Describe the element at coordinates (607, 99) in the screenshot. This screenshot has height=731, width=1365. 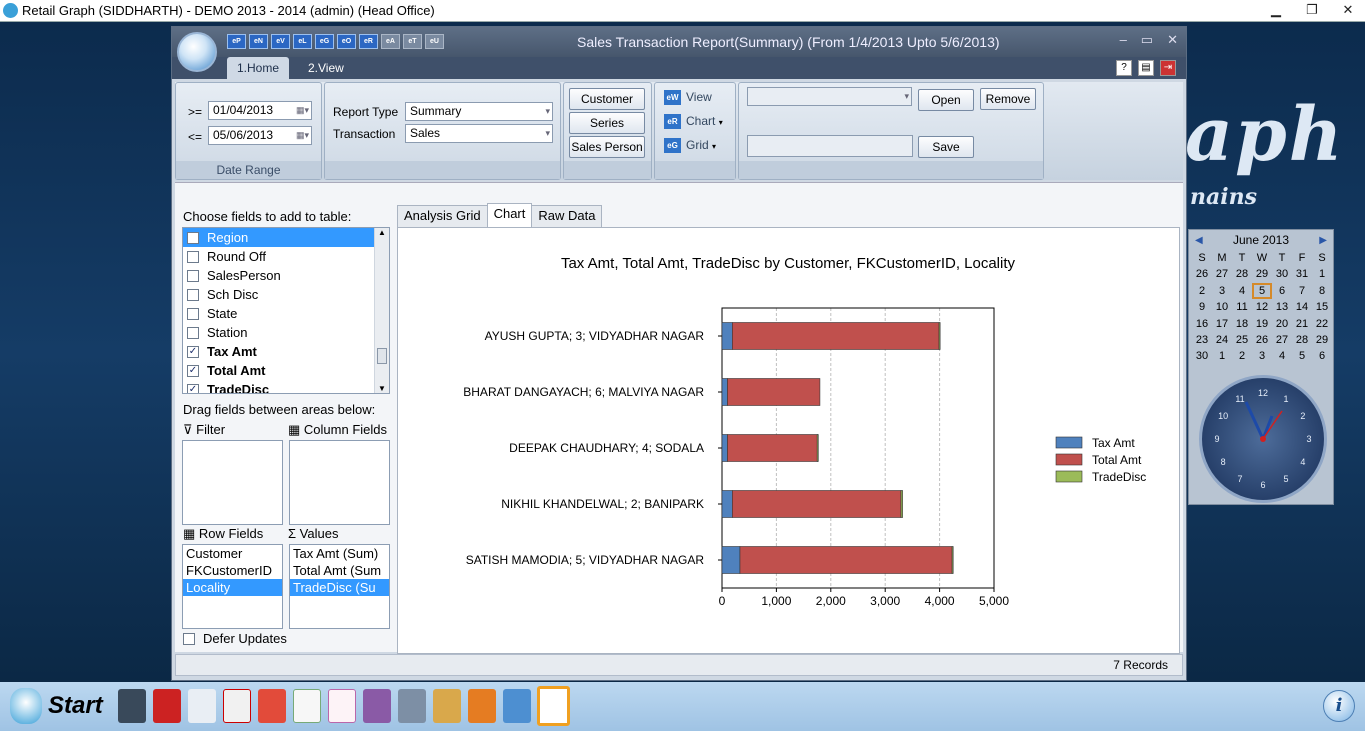
I see `customer-button: Customer` at that location.